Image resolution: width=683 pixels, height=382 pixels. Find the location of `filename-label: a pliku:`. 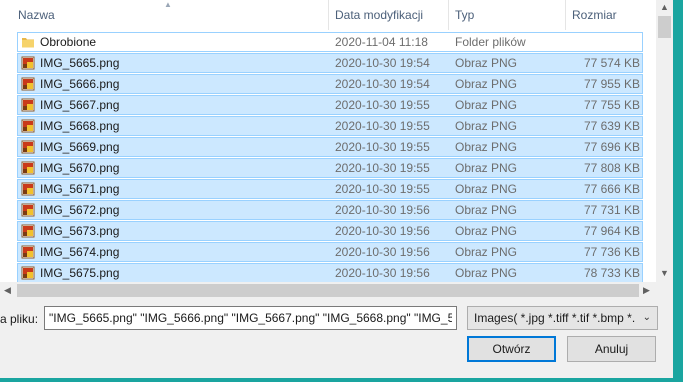

filename-label: a pliku: is located at coordinates (19, 319).